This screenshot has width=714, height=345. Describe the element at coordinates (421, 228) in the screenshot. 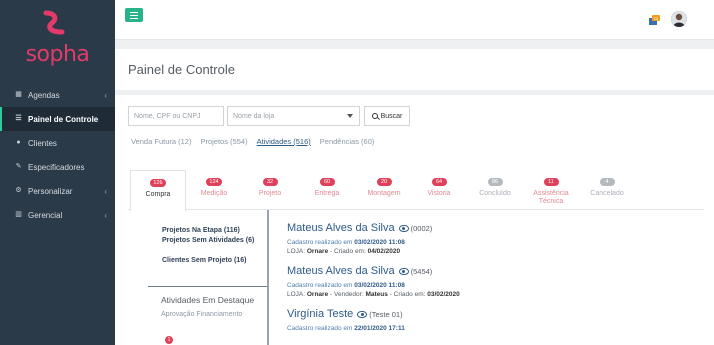

I see `customer-code: (0002)` at that location.